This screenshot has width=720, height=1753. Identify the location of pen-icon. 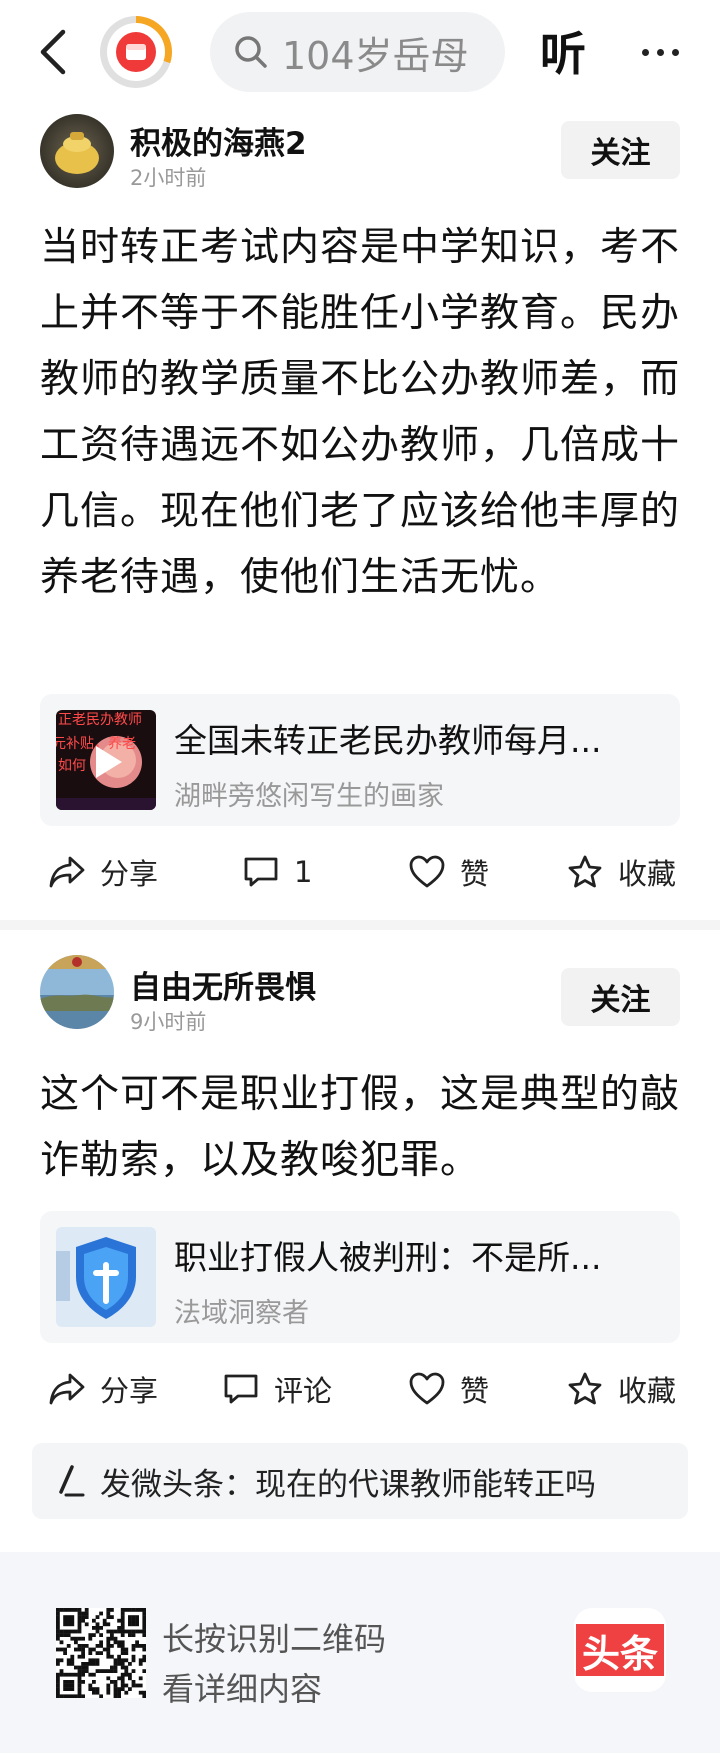
(72, 1481).